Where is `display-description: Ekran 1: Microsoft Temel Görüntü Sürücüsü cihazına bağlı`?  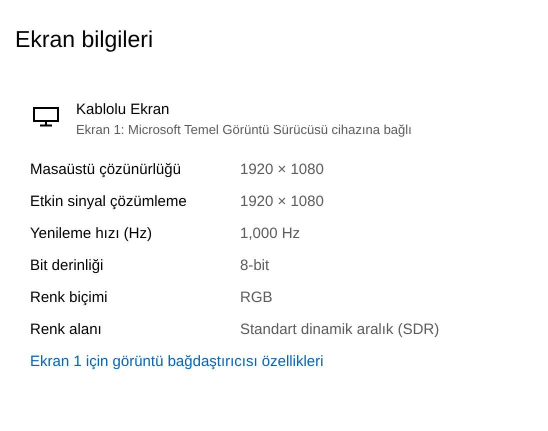
display-description: Ekran 1: Microsoft Temel Görüntü Sürücüsü cihazına bağlı is located at coordinates (244, 130).